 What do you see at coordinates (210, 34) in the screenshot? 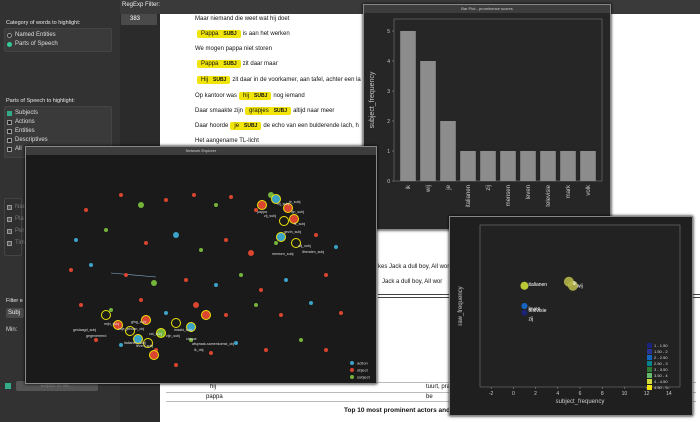
I see `highlight-word: Pappa` at bounding box center [210, 34].